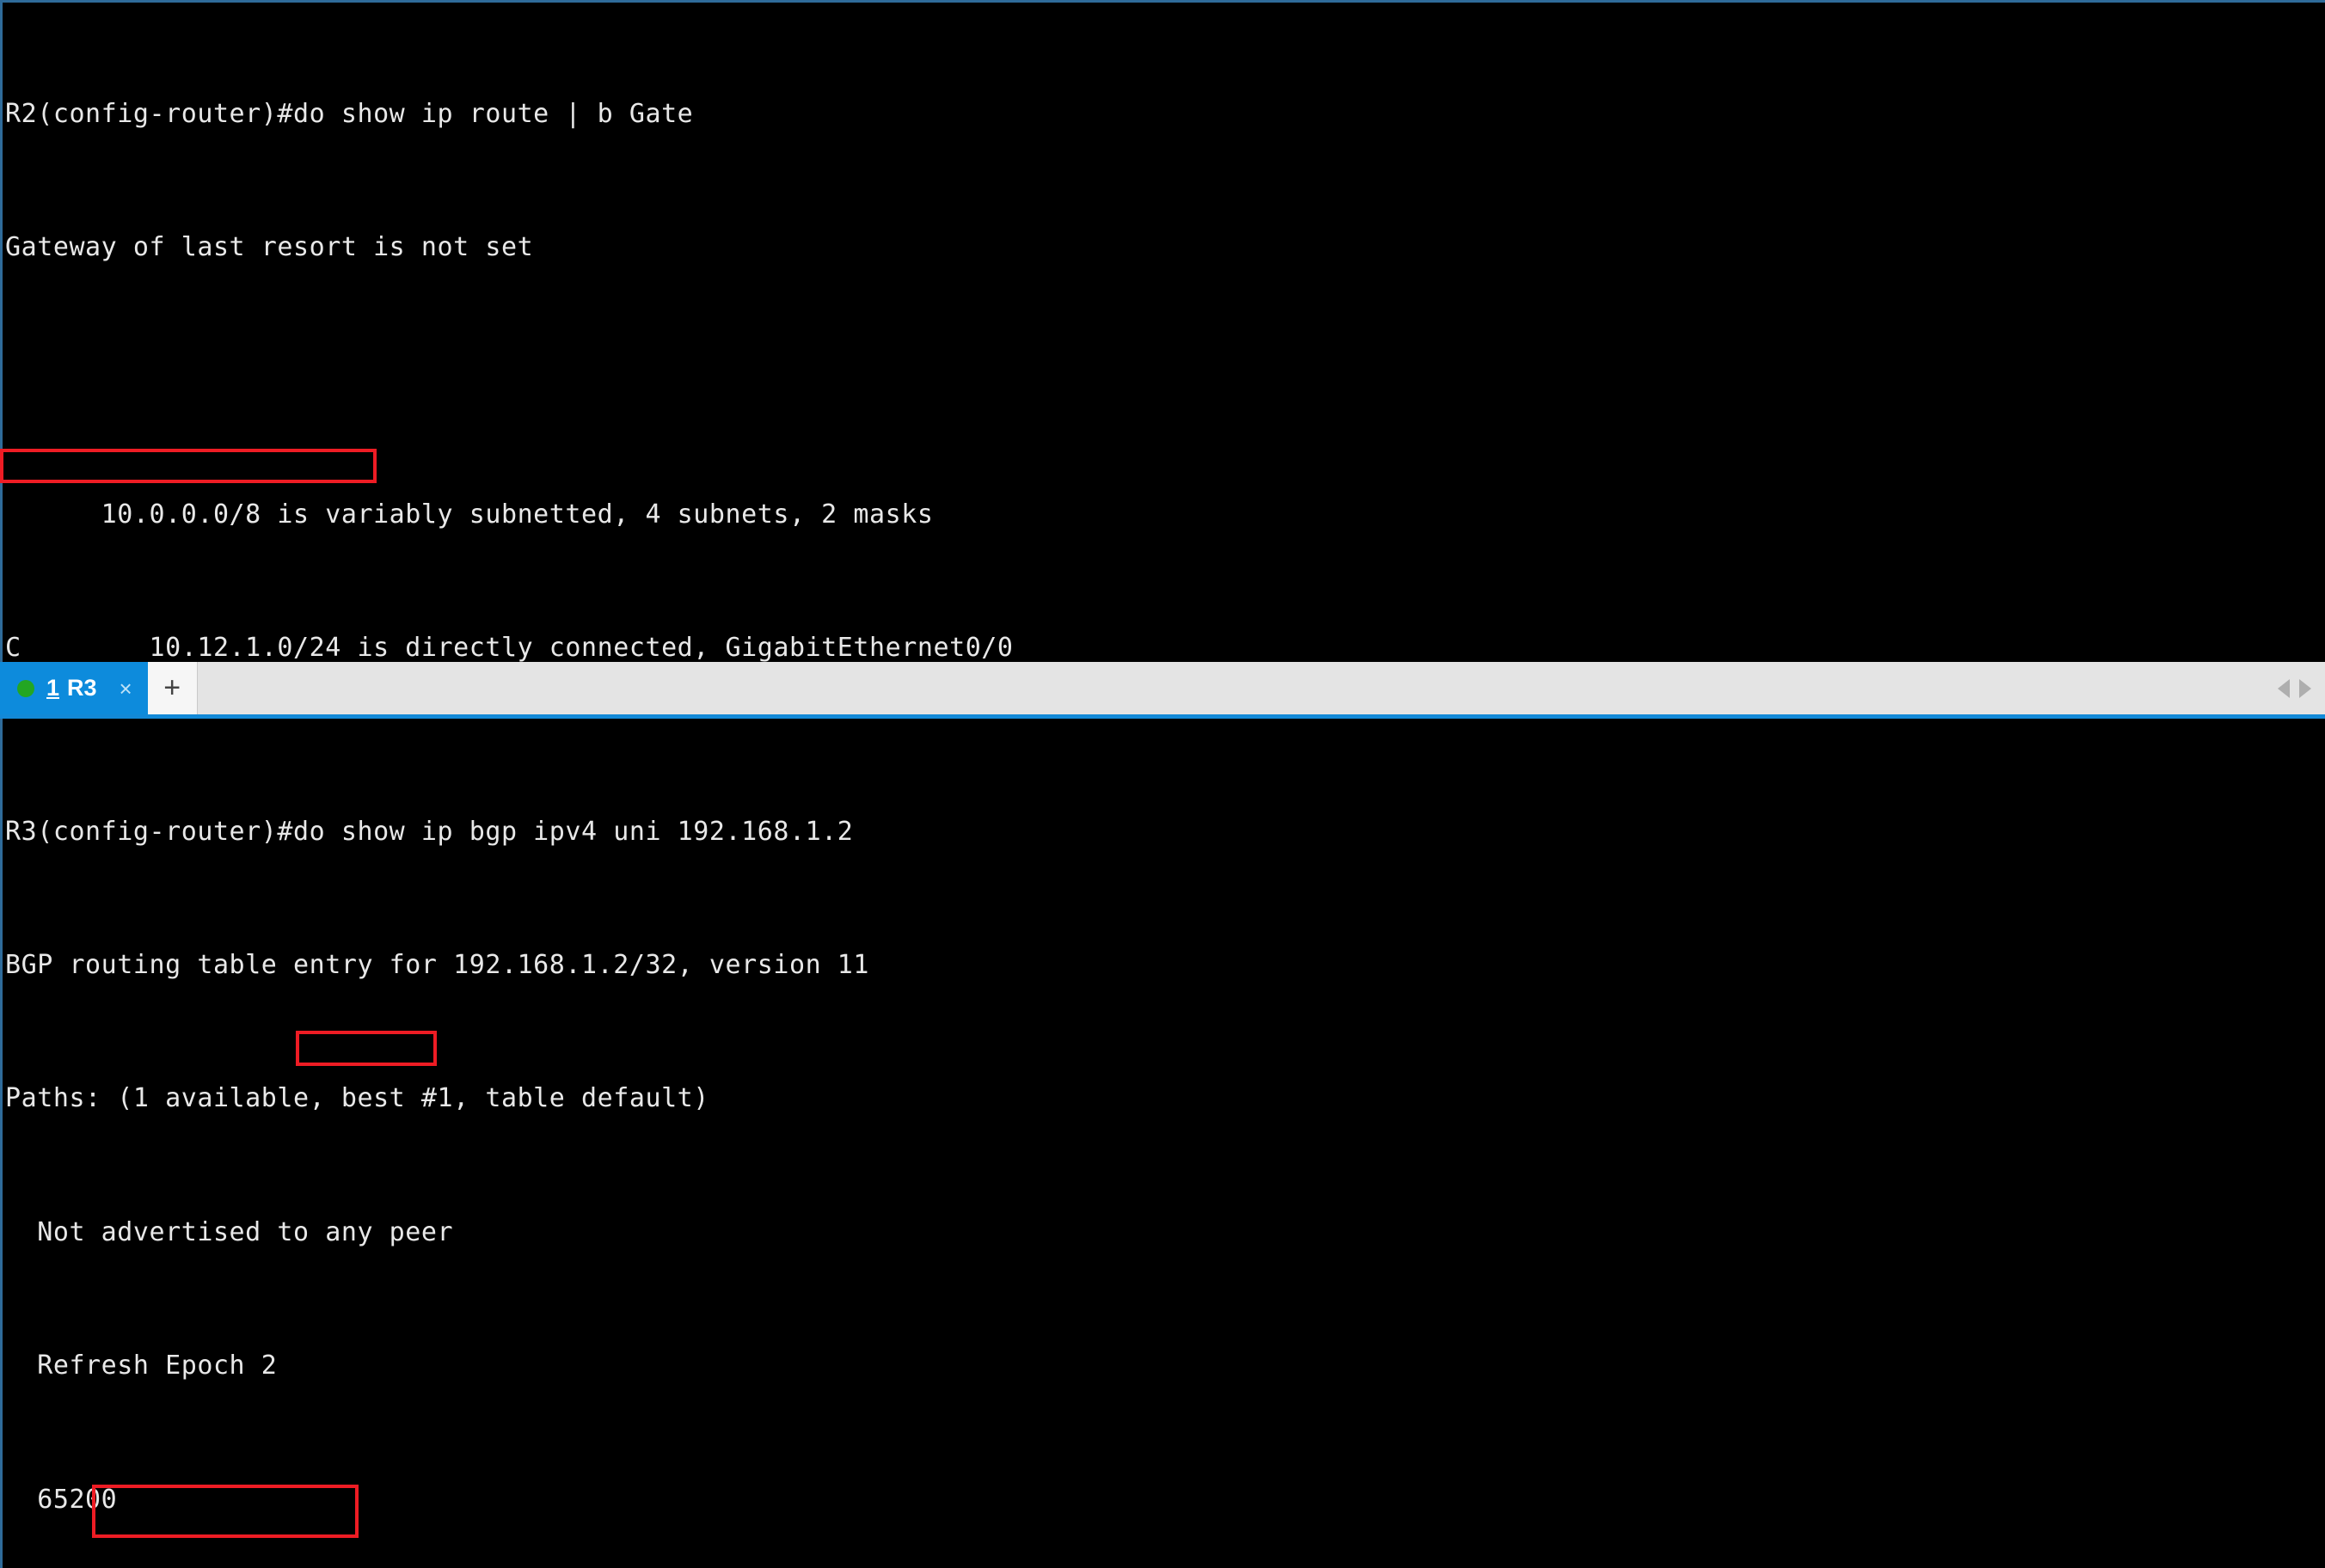 The width and height of the screenshot is (2325, 1568). What do you see at coordinates (269, 246) in the screenshot?
I see `terminal-line: Gateway of last resort is not set` at bounding box center [269, 246].